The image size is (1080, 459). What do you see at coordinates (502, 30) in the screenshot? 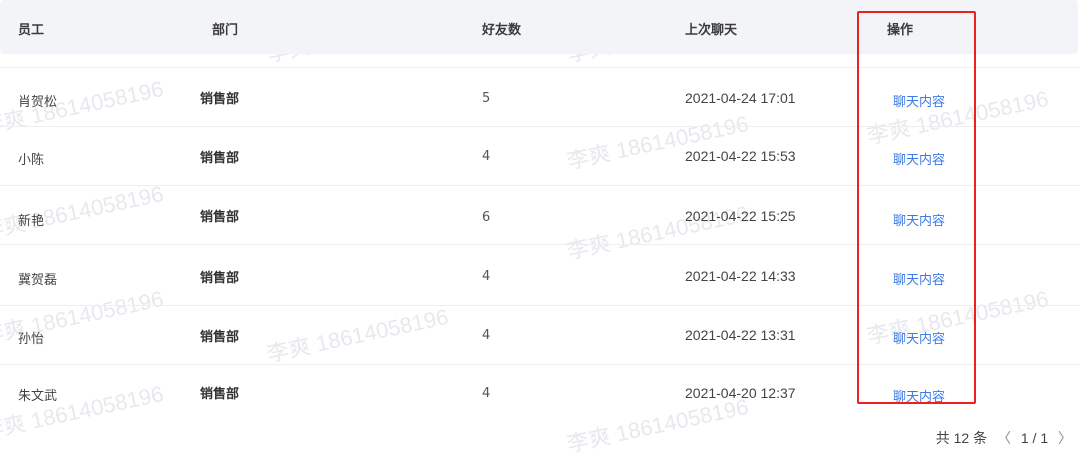
I see `column-header-friends: 好友数` at bounding box center [502, 30].